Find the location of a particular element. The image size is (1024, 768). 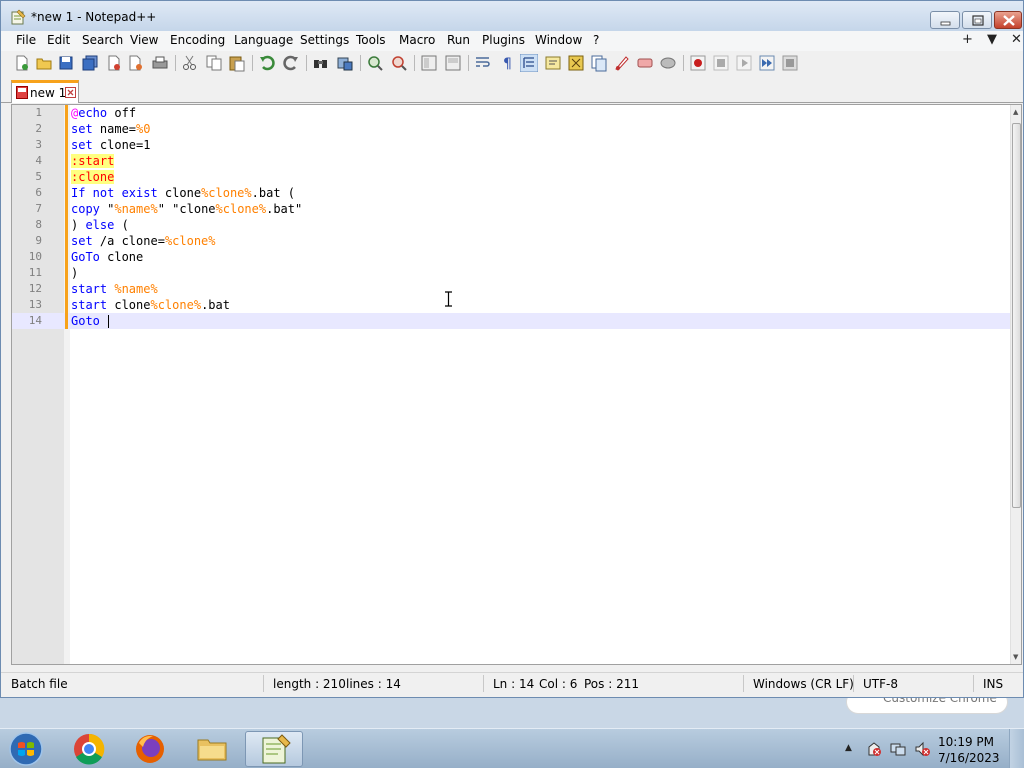

close-window-button is located at coordinates (1008, 20).